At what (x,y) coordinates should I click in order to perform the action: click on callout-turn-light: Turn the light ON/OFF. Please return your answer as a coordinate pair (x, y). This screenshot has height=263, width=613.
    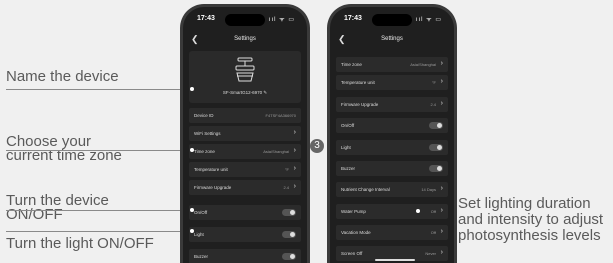
    Looking at the image, I should click on (80, 243).